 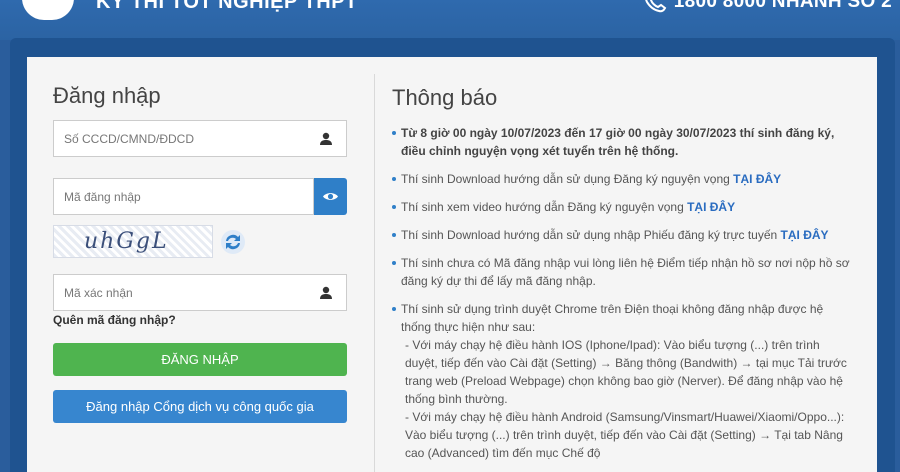 I want to click on column-divider, so click(x=374, y=273).